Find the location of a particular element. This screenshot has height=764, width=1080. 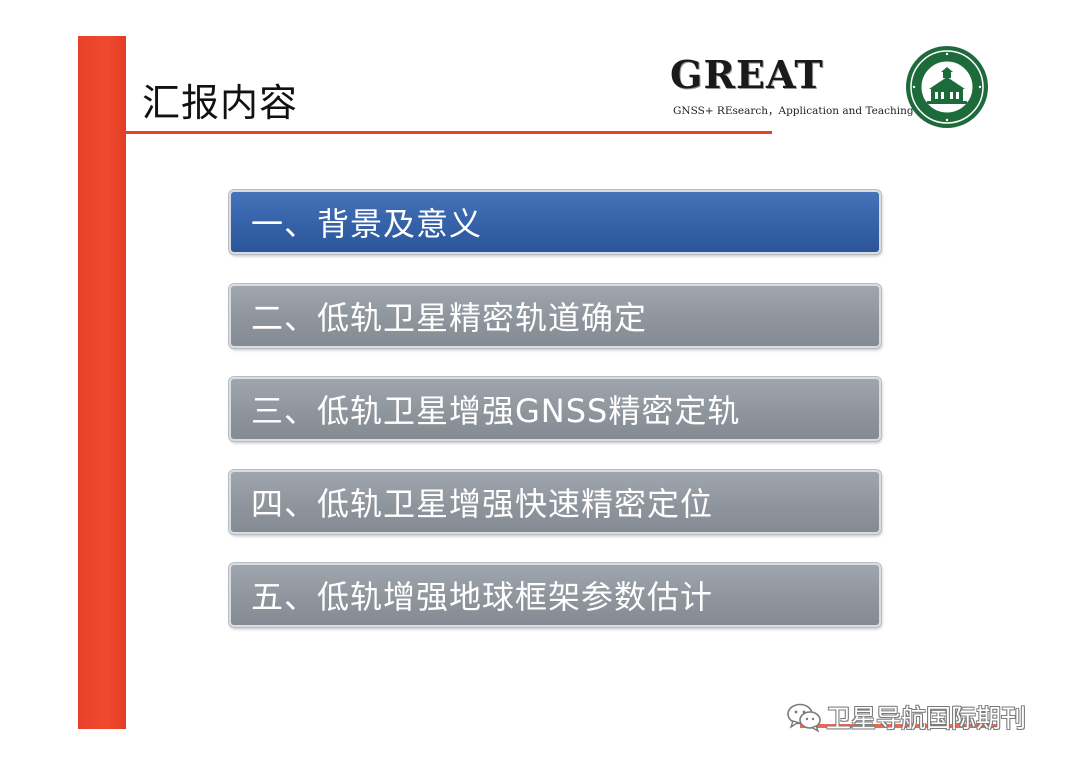

menu-item-leo-augmented-gnss-orbit: 三、低轨卫星增强GNSS精密定轨 is located at coordinates (555, 409).